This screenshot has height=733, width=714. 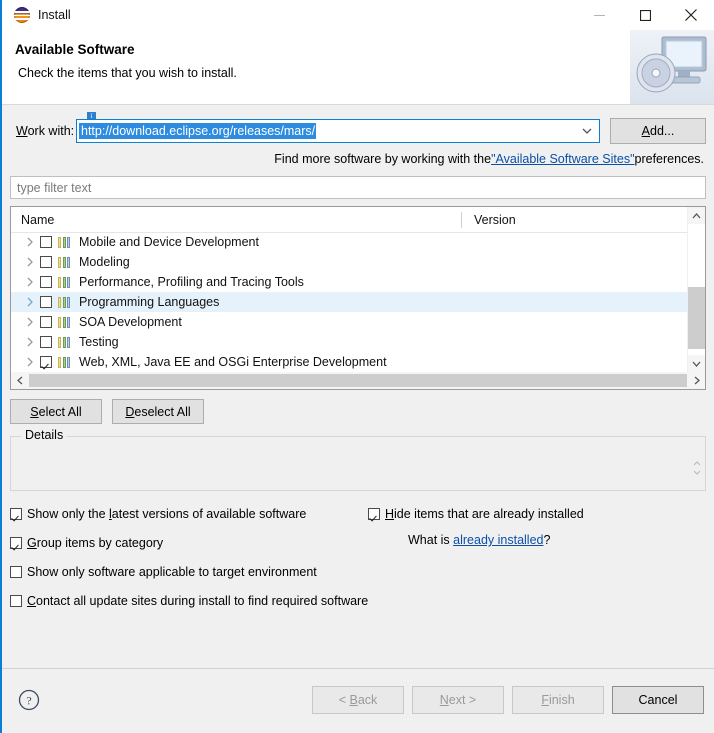 What do you see at coordinates (691, 15) in the screenshot?
I see `close-icon` at bounding box center [691, 15].